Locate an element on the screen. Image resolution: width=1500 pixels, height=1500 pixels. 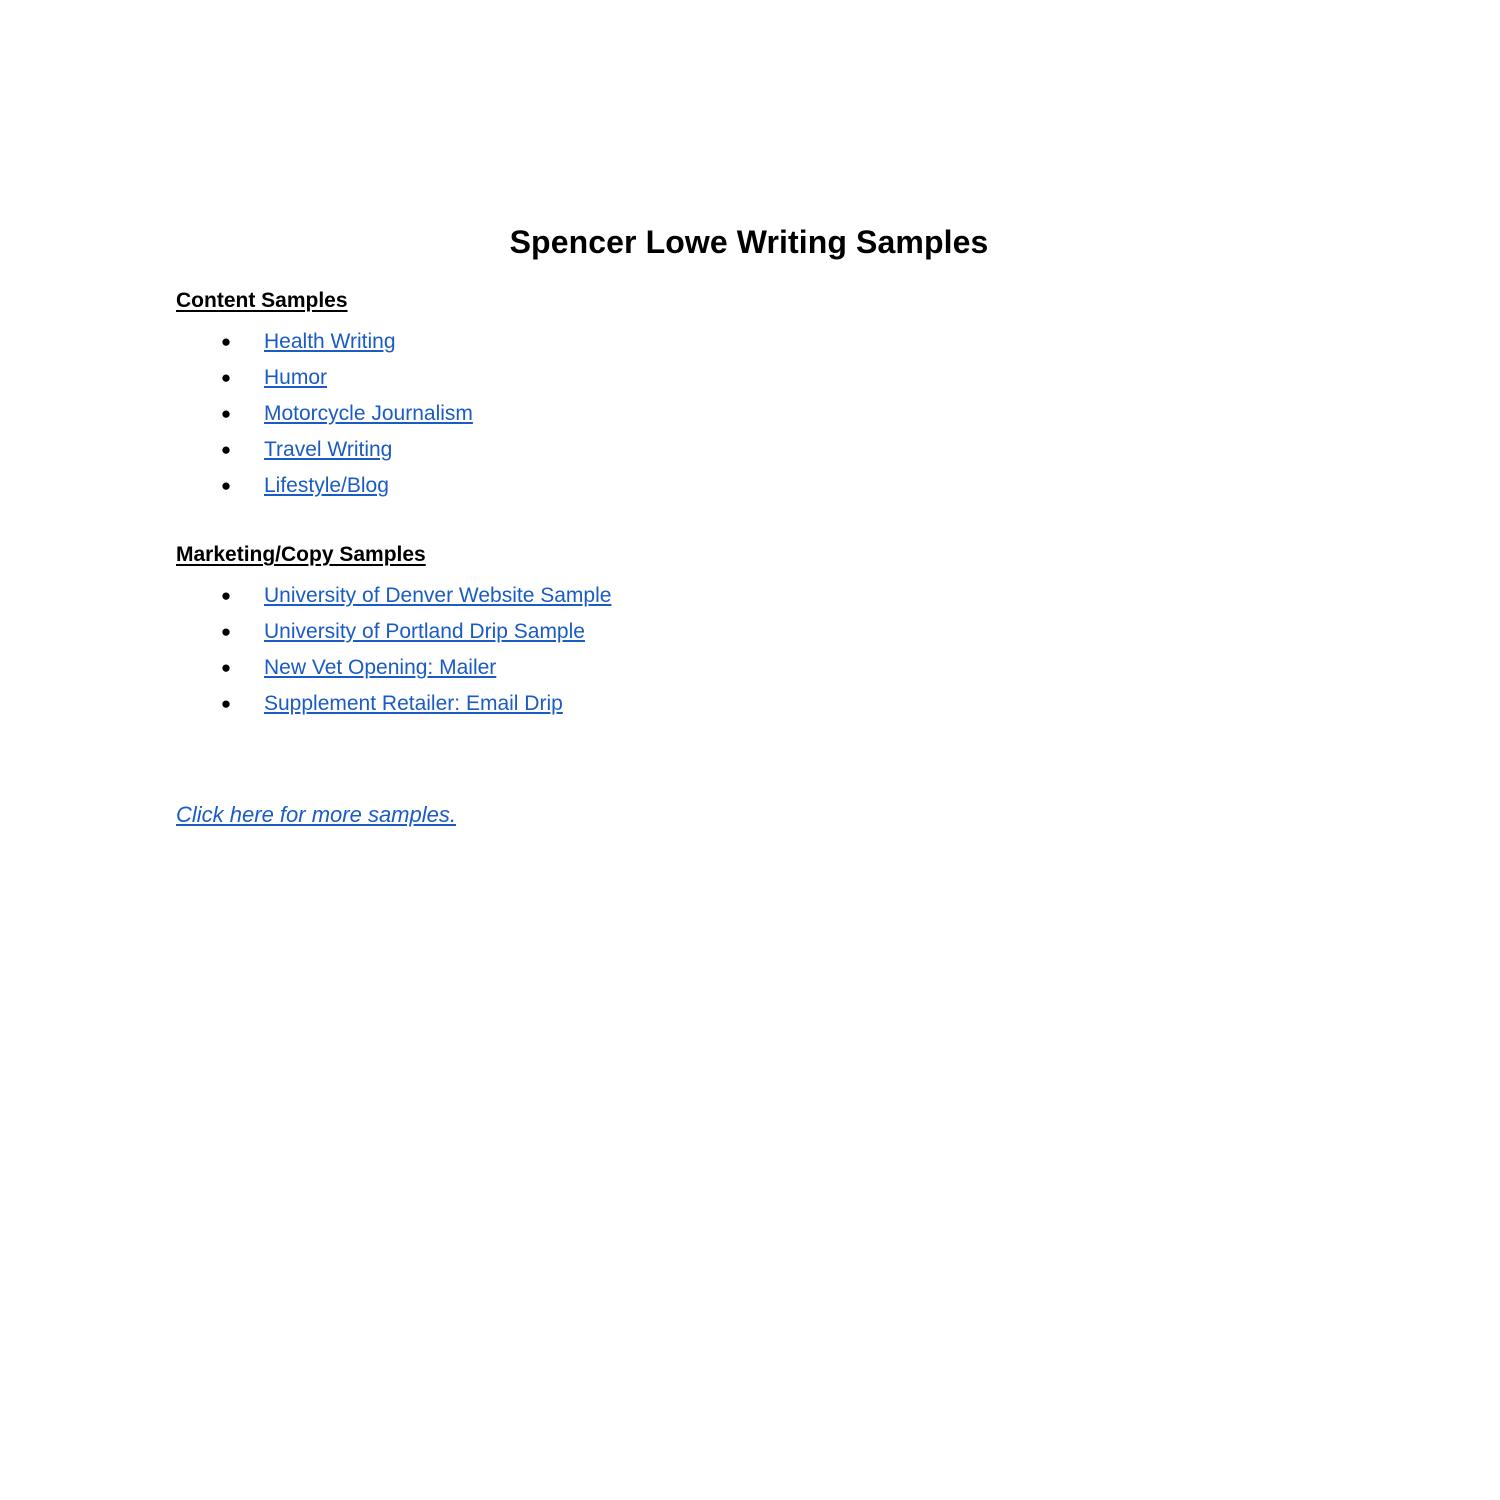
link-motorcycle-journalism: Motorcycle Journalism is located at coordinates (368, 413).